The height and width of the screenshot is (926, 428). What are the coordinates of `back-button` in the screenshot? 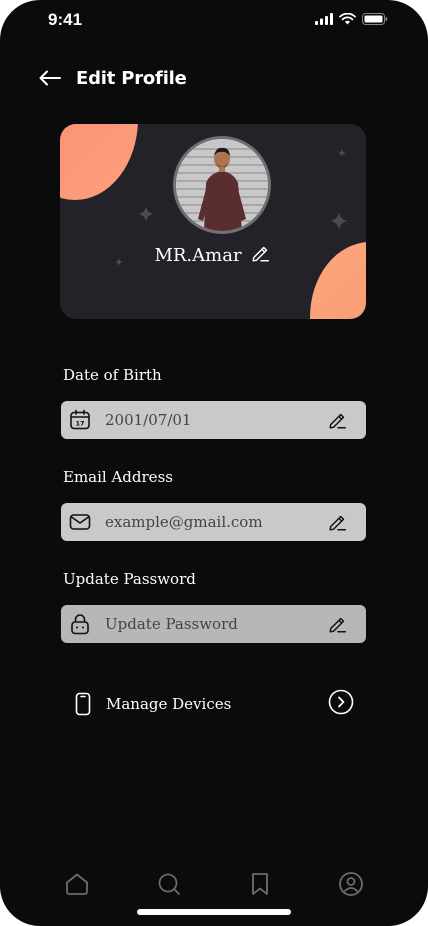 It's located at (50, 78).